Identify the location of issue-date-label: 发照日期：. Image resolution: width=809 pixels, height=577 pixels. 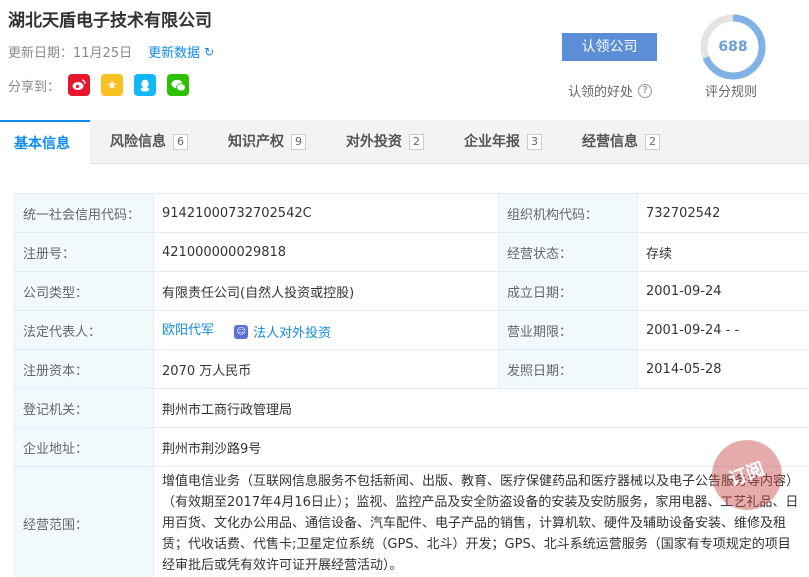
(568, 369).